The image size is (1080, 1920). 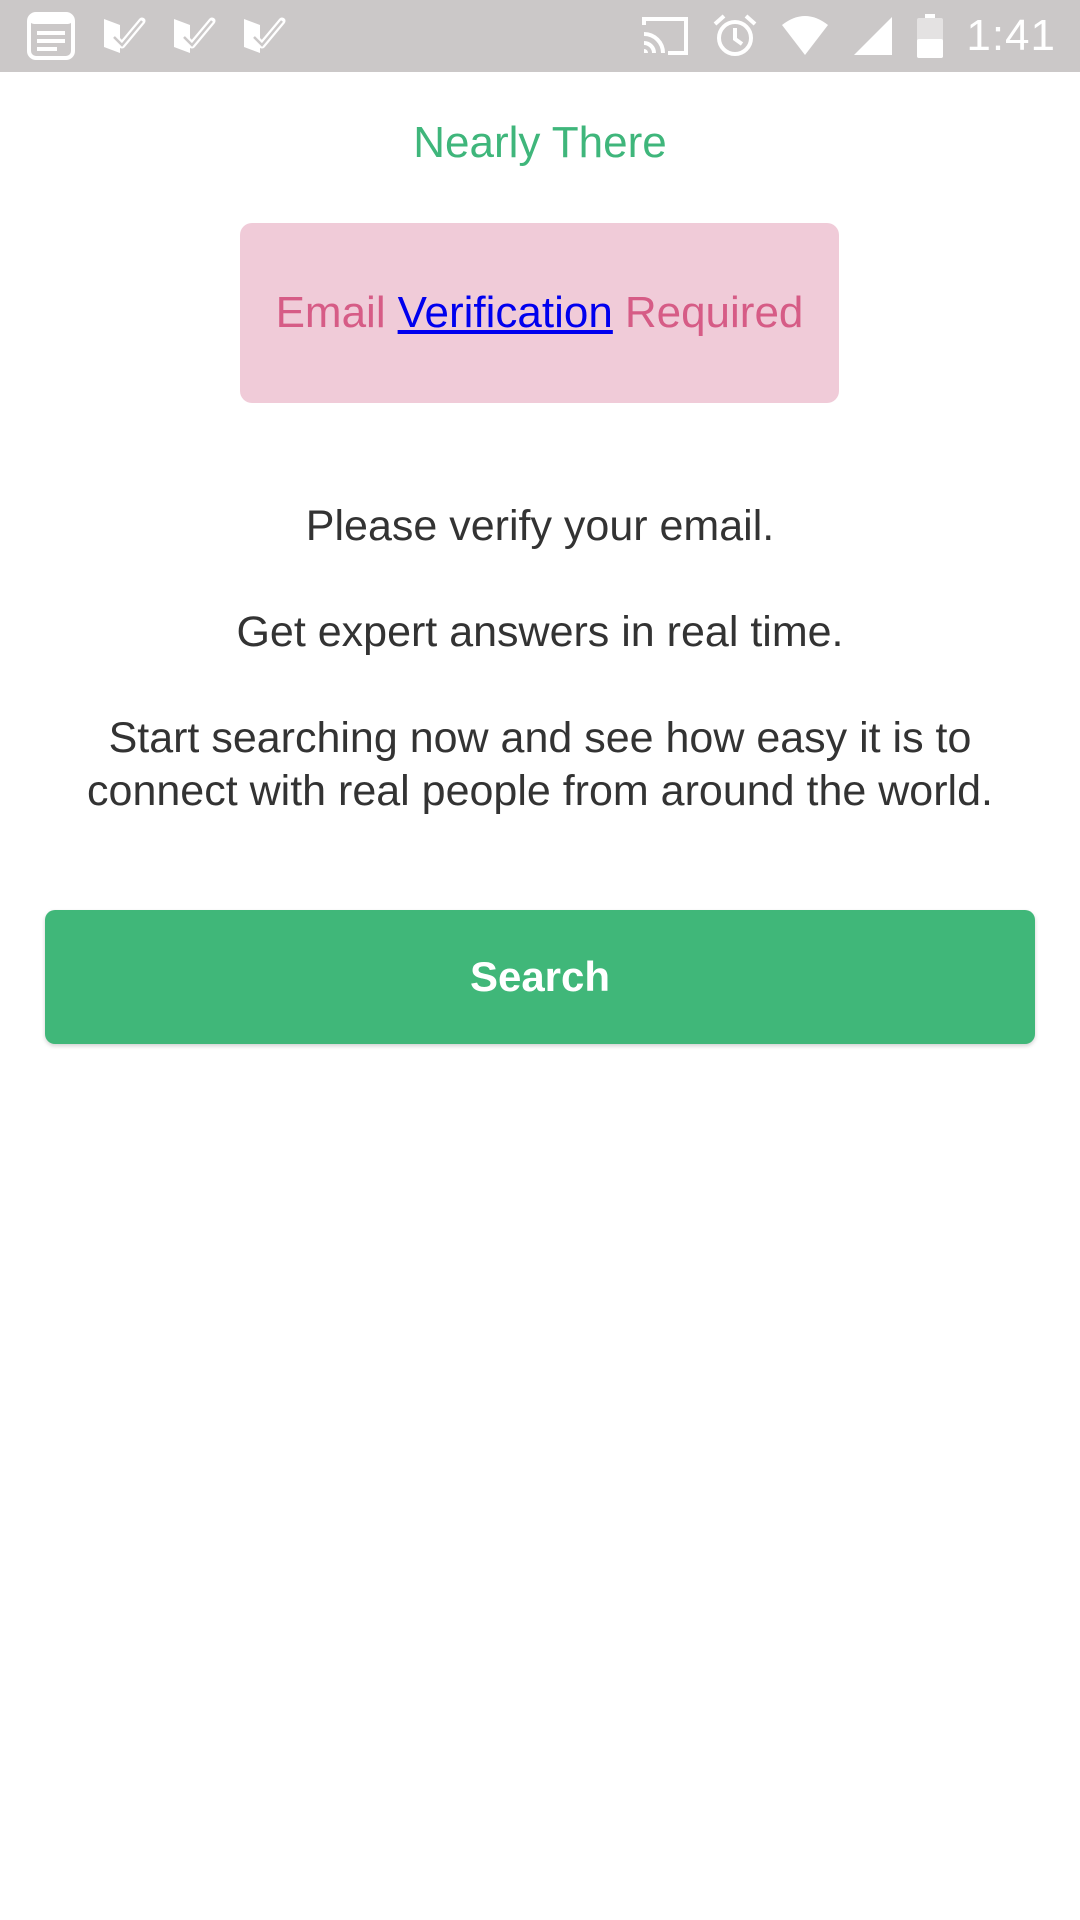 I want to click on notes-icon, so click(x=51, y=36).